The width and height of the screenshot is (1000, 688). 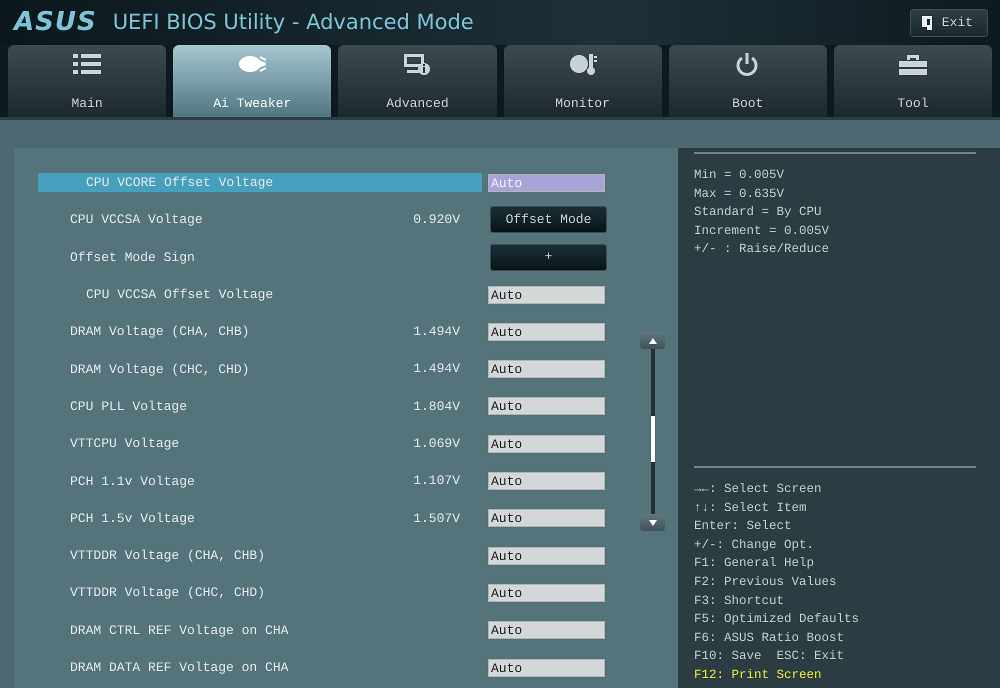 I want to click on computer-info-icon, so click(x=417, y=64).